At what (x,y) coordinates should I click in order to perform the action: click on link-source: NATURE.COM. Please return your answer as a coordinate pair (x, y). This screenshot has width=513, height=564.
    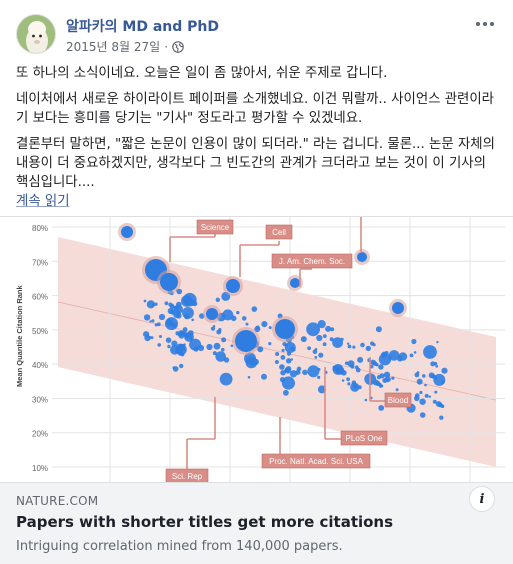
    Looking at the image, I should click on (57, 501).